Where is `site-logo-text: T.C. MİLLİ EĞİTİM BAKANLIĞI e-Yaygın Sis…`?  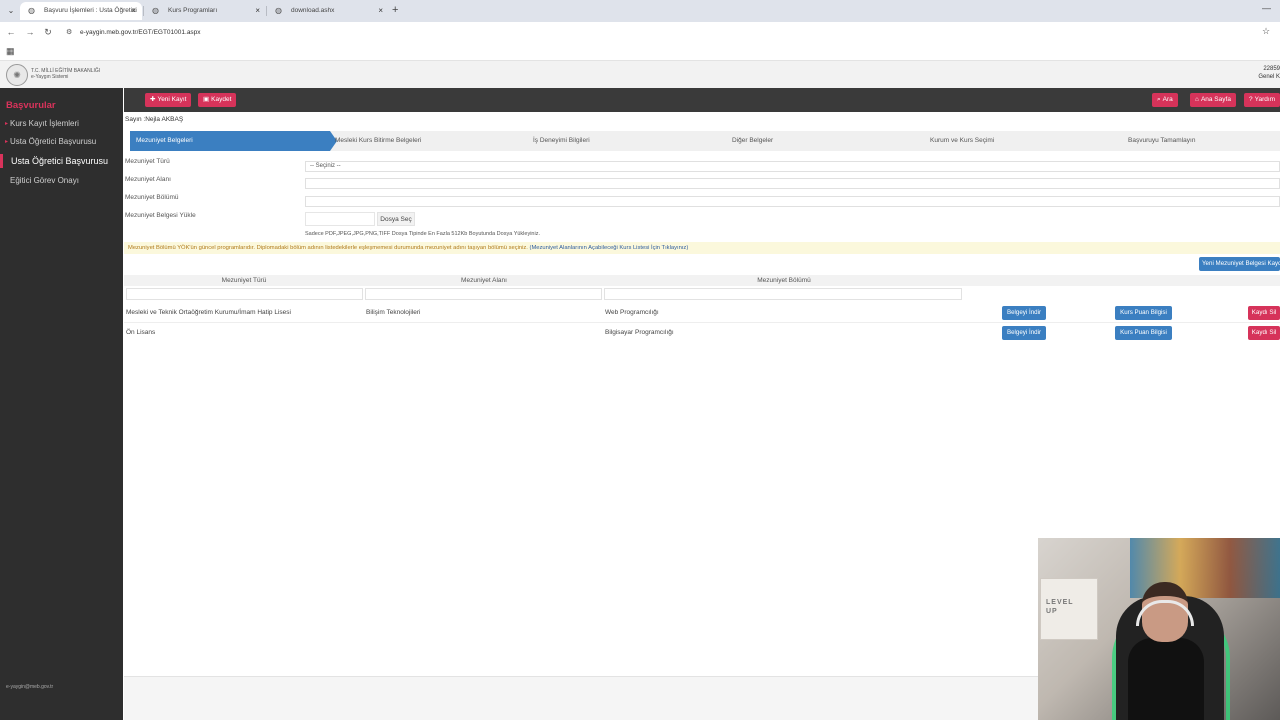 site-logo-text: T.C. MİLLİ EĞİTİM BAKANLIĞI e-Yaygın Sis… is located at coordinates (65, 74).